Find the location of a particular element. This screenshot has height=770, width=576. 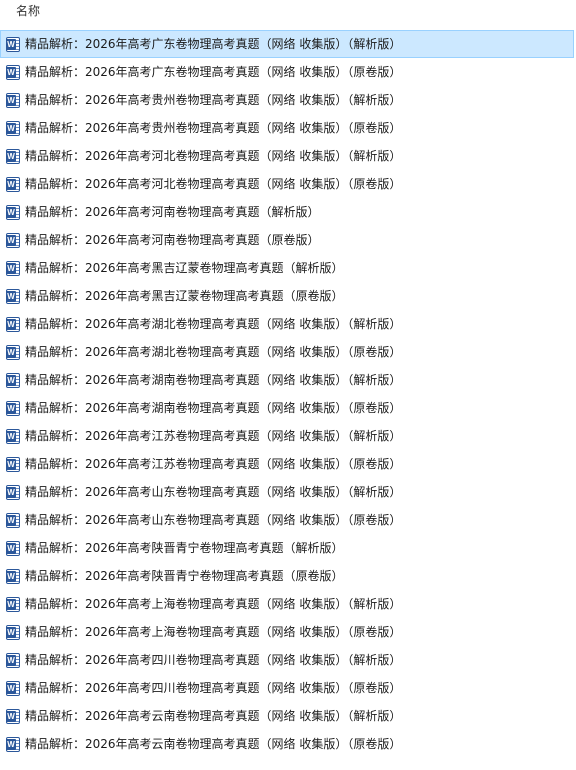

file-name-label: 精品解析：2026年高考上海卷物理高考真题（网络 收集版）（原卷版） is located at coordinates (213, 632).